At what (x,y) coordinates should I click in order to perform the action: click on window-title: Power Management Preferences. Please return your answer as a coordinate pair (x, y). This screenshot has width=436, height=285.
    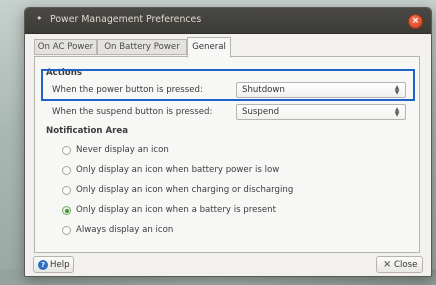
    Looking at the image, I should click on (126, 19).